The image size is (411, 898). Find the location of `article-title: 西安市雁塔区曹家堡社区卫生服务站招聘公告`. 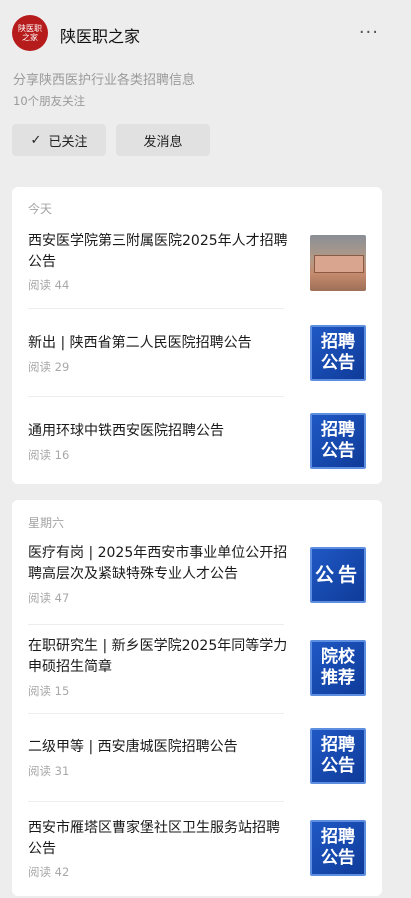

article-title: 西安市雁塔区曹家堡社区卫生服务站招聘公告 is located at coordinates (159, 839).